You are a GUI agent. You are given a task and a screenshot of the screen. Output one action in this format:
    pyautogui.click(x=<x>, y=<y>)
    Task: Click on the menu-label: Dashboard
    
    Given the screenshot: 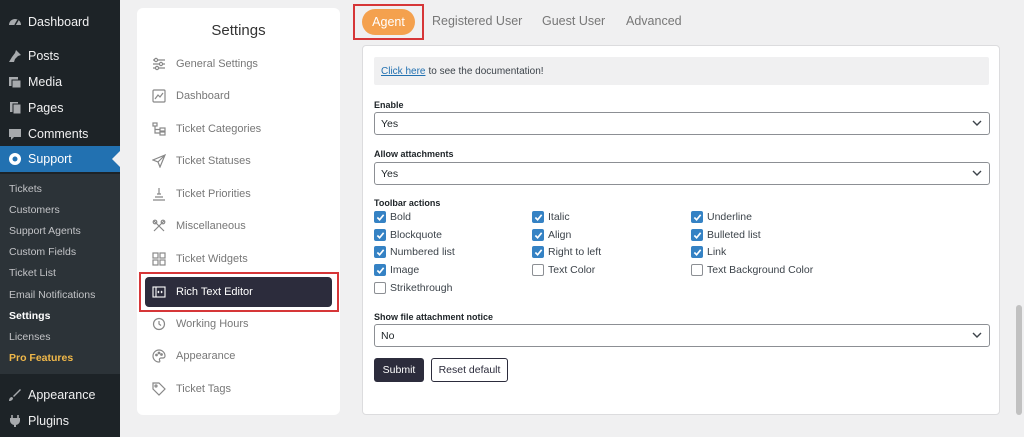 What is the action you would take?
    pyautogui.click(x=59, y=22)
    